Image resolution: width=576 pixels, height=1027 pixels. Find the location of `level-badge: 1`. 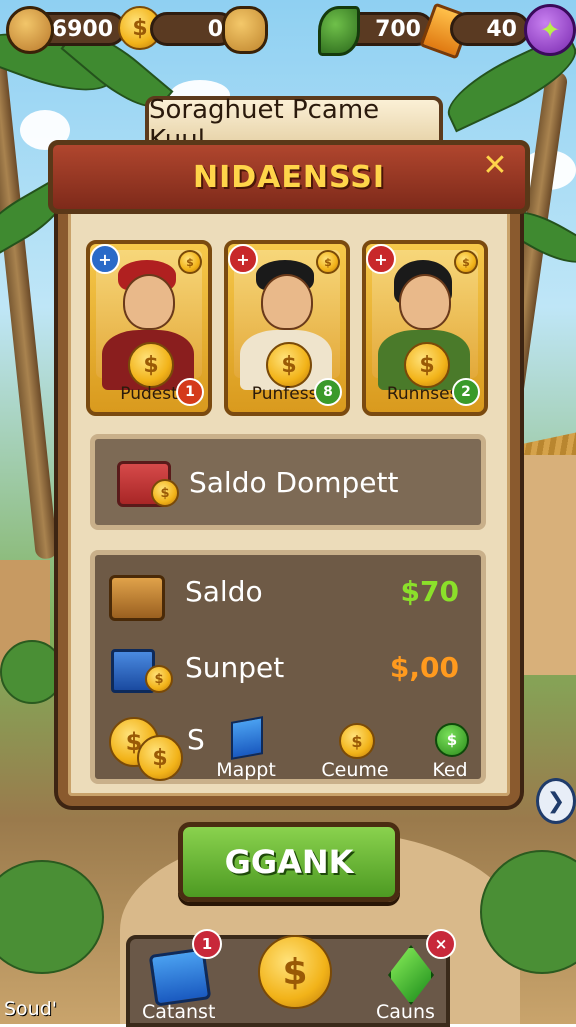

level-badge: 1 is located at coordinates (190, 392).